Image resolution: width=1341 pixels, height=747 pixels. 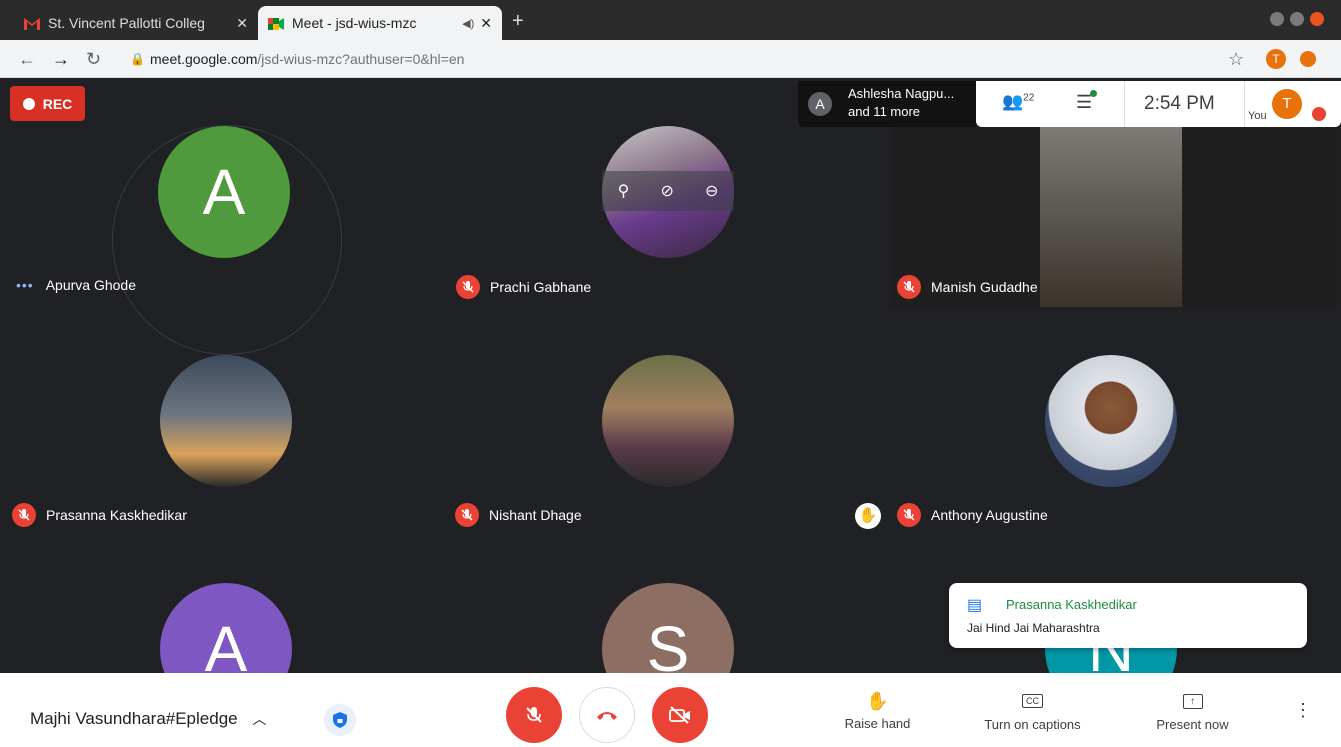 I want to click on participant-name: Anthony Augustine, so click(x=989, y=515).